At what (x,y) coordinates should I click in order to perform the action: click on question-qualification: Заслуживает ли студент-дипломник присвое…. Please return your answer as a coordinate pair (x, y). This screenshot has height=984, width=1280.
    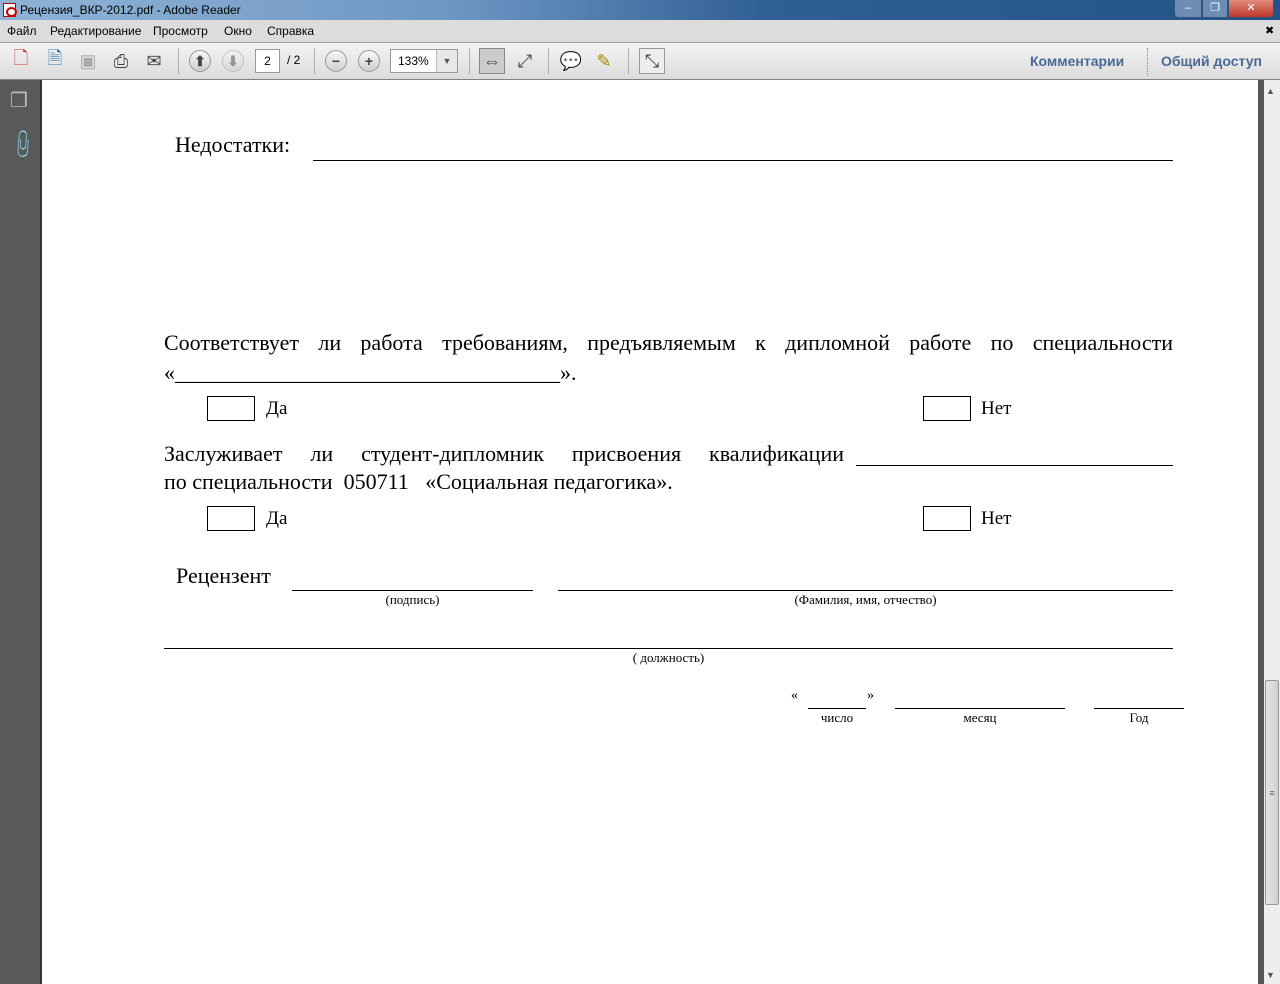
    Looking at the image, I should click on (504, 453).